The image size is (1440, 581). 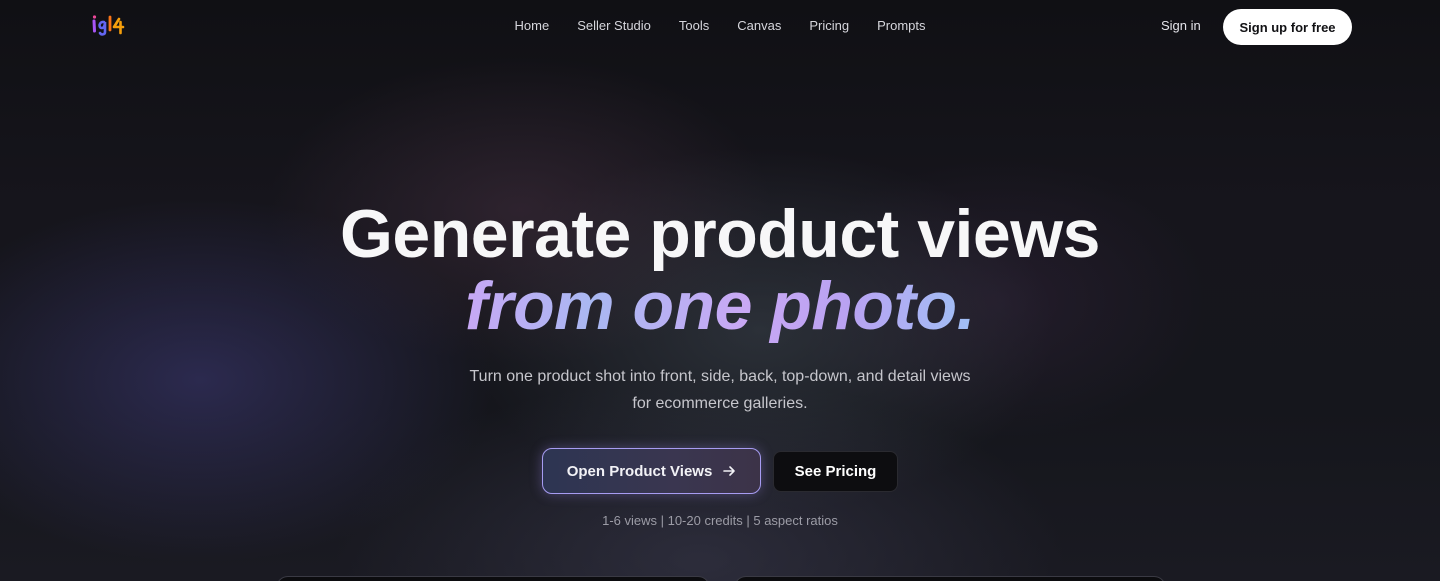 I want to click on nav-link-prompts: Prompts, so click(x=901, y=26).